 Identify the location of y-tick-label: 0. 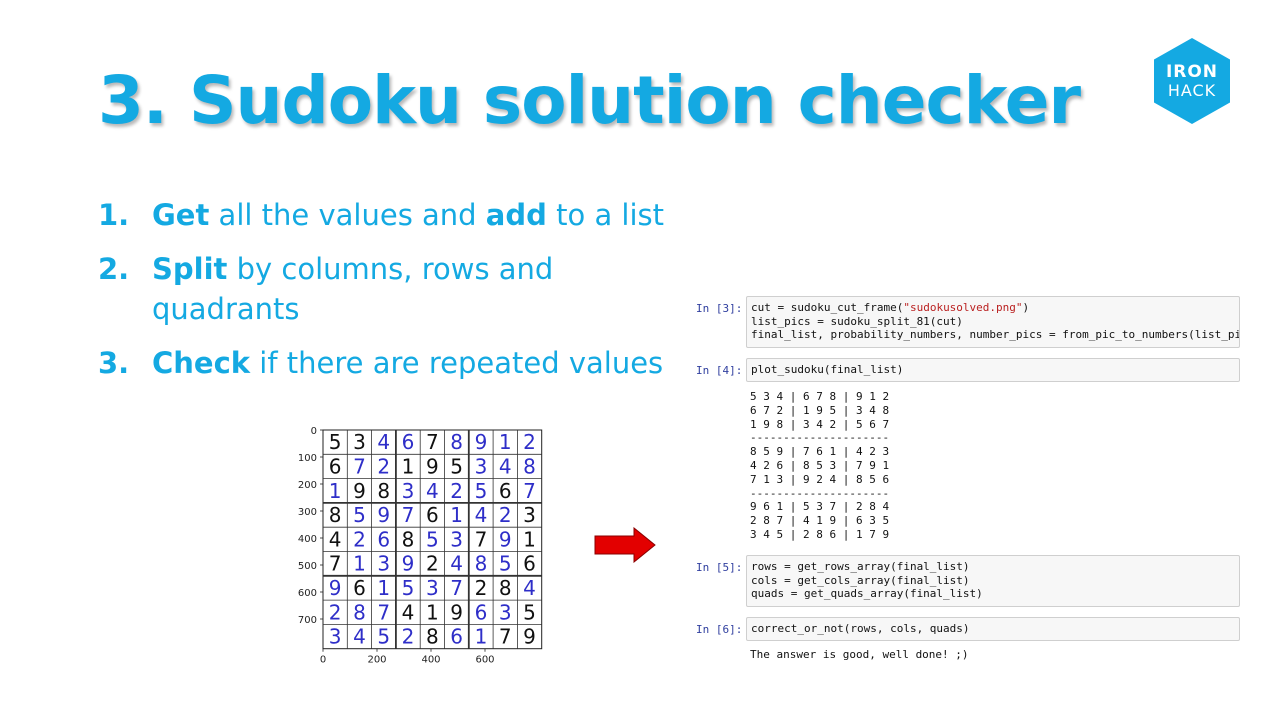
(314, 431).